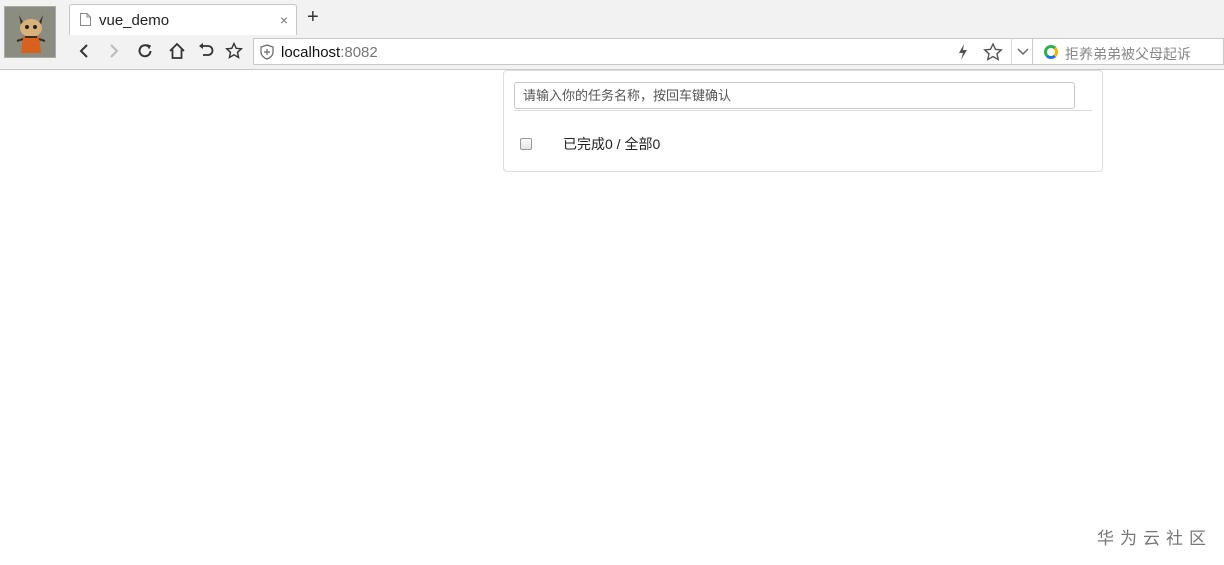  Describe the element at coordinates (803, 110) in the screenshot. I see `divider` at that location.